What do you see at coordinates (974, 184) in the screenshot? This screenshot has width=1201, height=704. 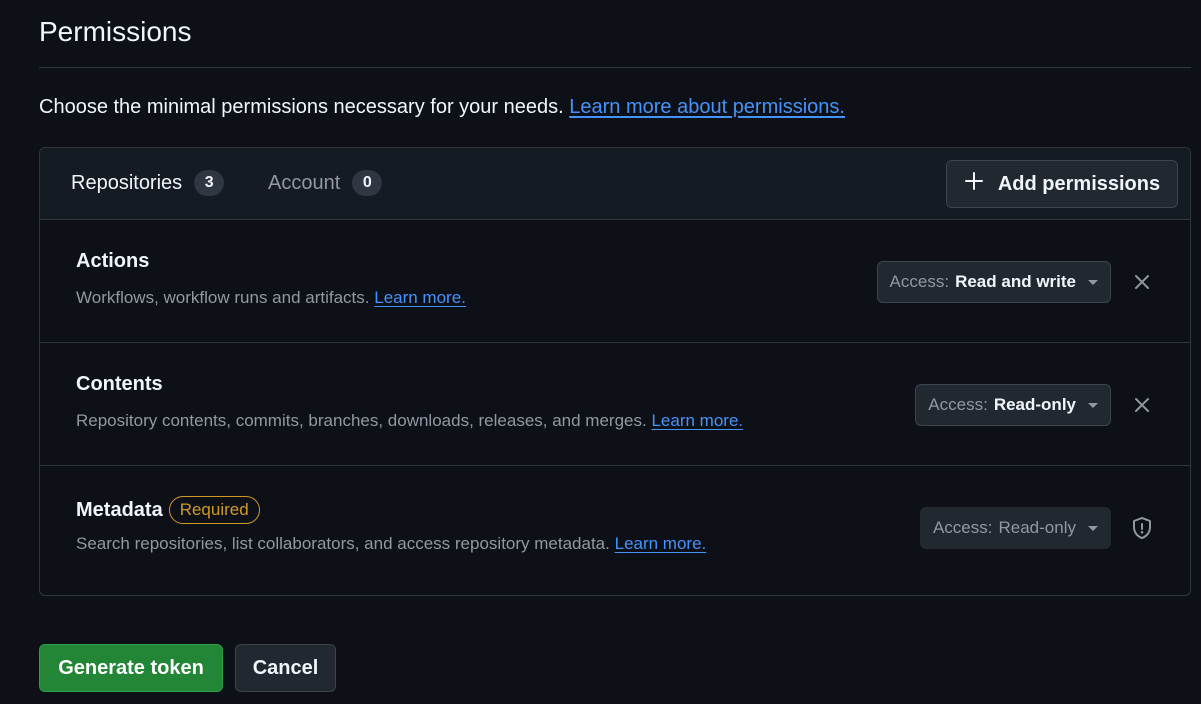 I see `plus-icon` at bounding box center [974, 184].